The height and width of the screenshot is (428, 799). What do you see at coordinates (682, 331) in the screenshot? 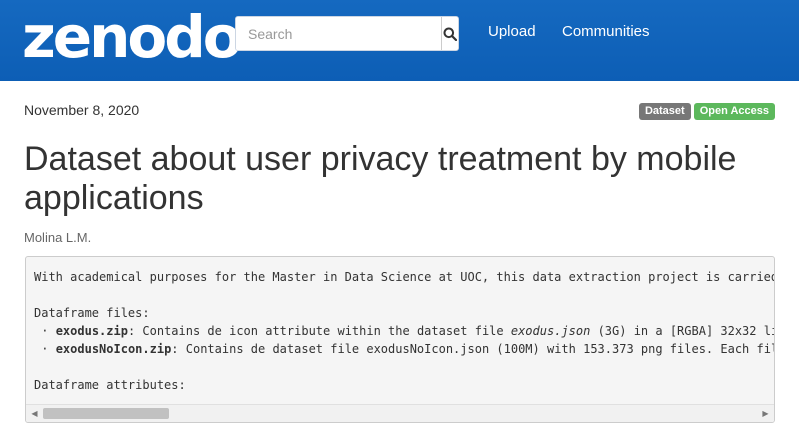
I see `file-description-tail: (3G) in a [RGBA] 32x32 lis` at bounding box center [682, 331].